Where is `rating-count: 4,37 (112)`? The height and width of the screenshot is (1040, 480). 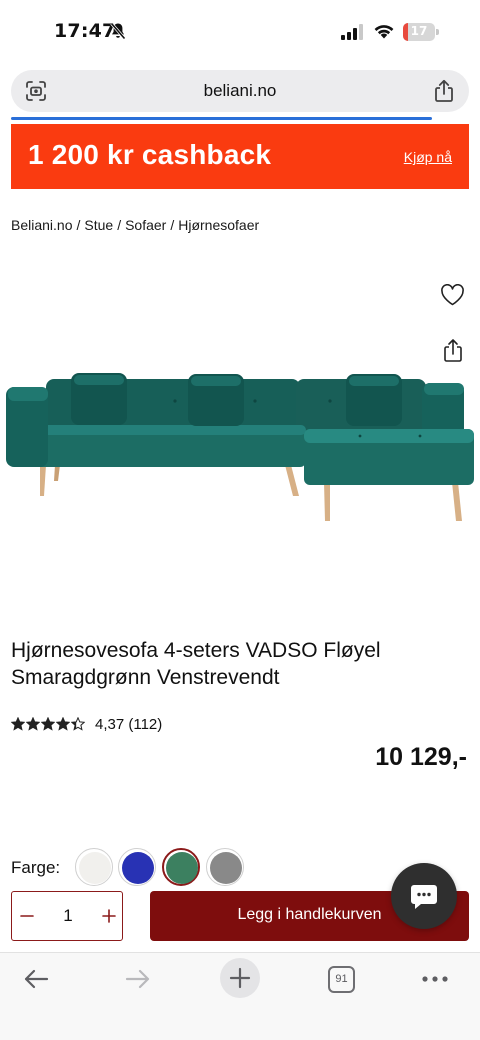 rating-count: 4,37 (112) is located at coordinates (128, 724).